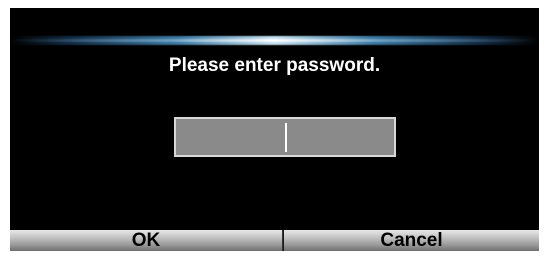  Describe the element at coordinates (283, 240) in the screenshot. I see `button-divider` at that location.